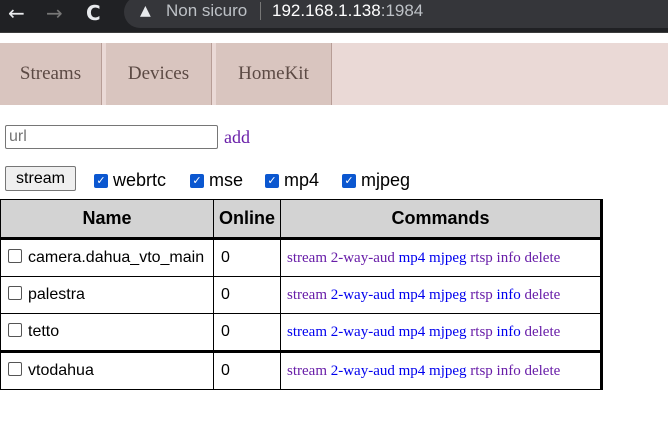  What do you see at coordinates (274, 74) in the screenshot?
I see `tab-homekit: HomeKit` at bounding box center [274, 74].